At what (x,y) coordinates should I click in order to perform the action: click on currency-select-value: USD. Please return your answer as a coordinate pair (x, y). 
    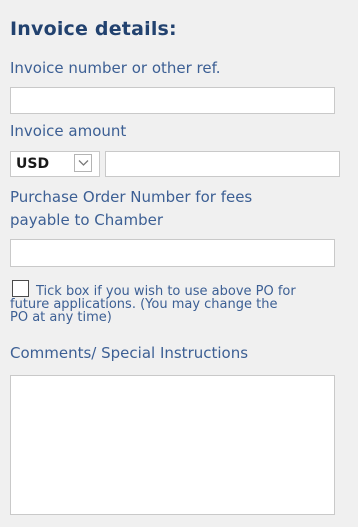
    Looking at the image, I should click on (33, 164).